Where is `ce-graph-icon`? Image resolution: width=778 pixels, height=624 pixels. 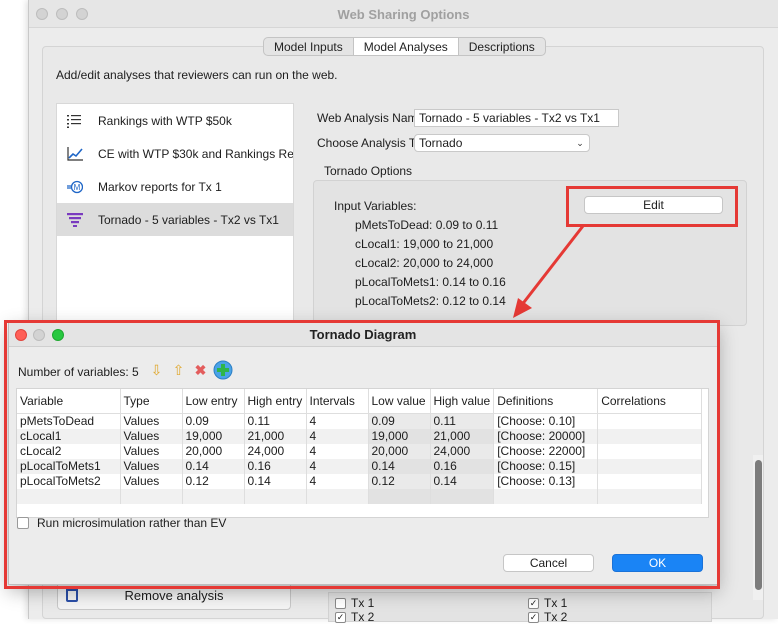
ce-graph-icon is located at coordinates (75, 153).